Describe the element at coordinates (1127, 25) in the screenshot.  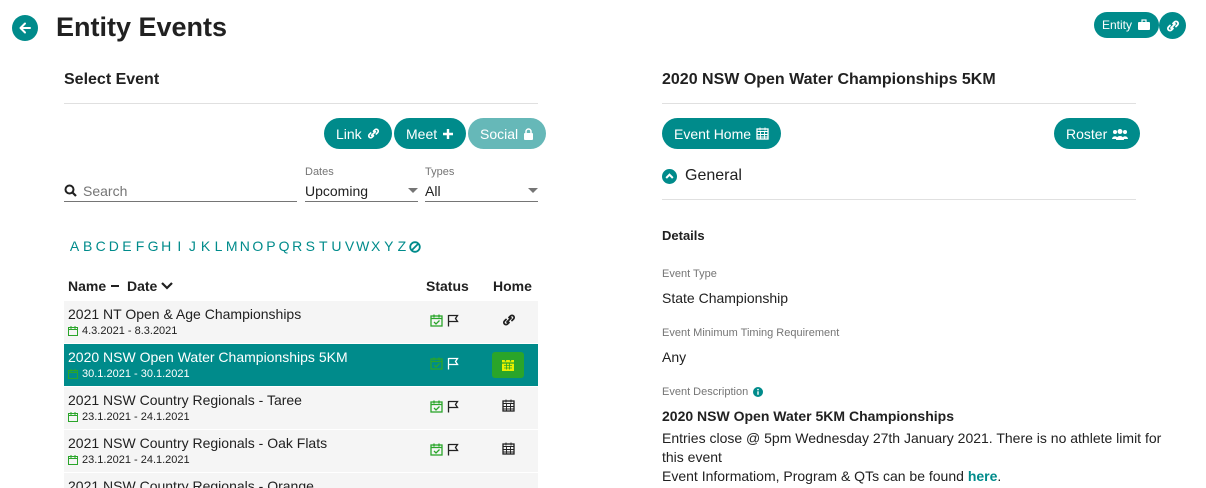
I see `entity-button: Entity` at that location.